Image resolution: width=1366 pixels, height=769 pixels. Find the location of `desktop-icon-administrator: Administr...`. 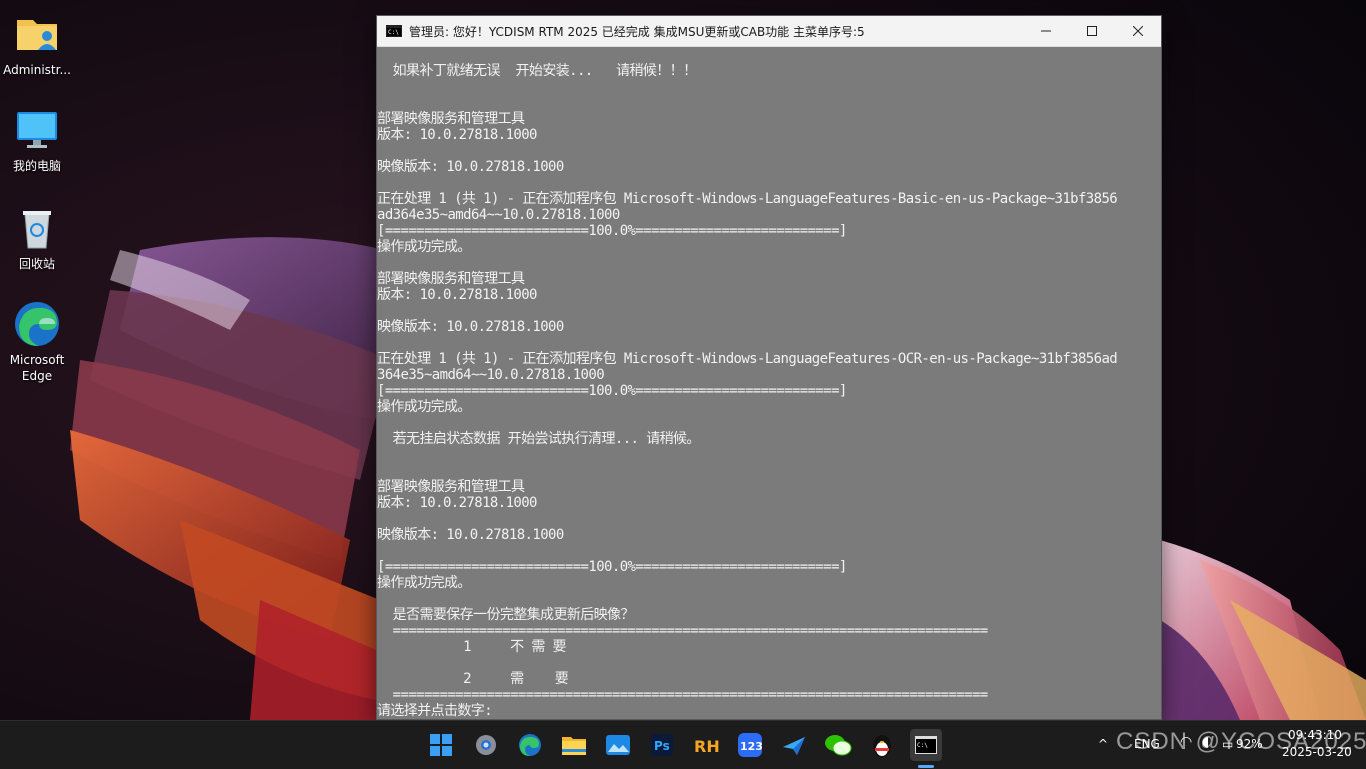

desktop-icon-administrator: Administr... is located at coordinates (37, 44).